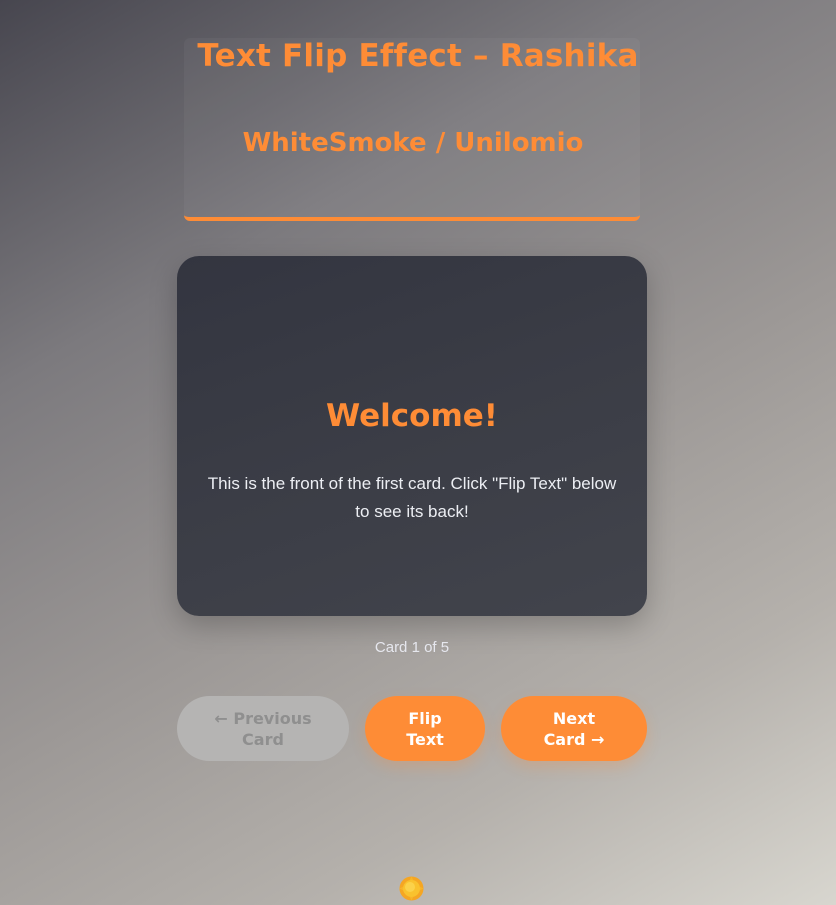 The height and width of the screenshot is (905, 836). I want to click on next-card-button: Next Card →, so click(574, 728).